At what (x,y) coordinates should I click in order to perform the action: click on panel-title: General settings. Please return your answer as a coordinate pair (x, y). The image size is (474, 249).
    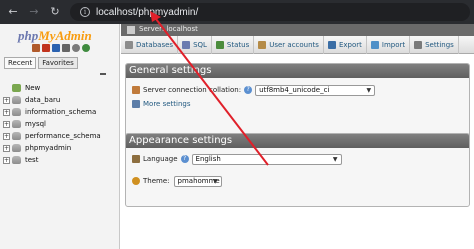
    Looking at the image, I should click on (297, 71).